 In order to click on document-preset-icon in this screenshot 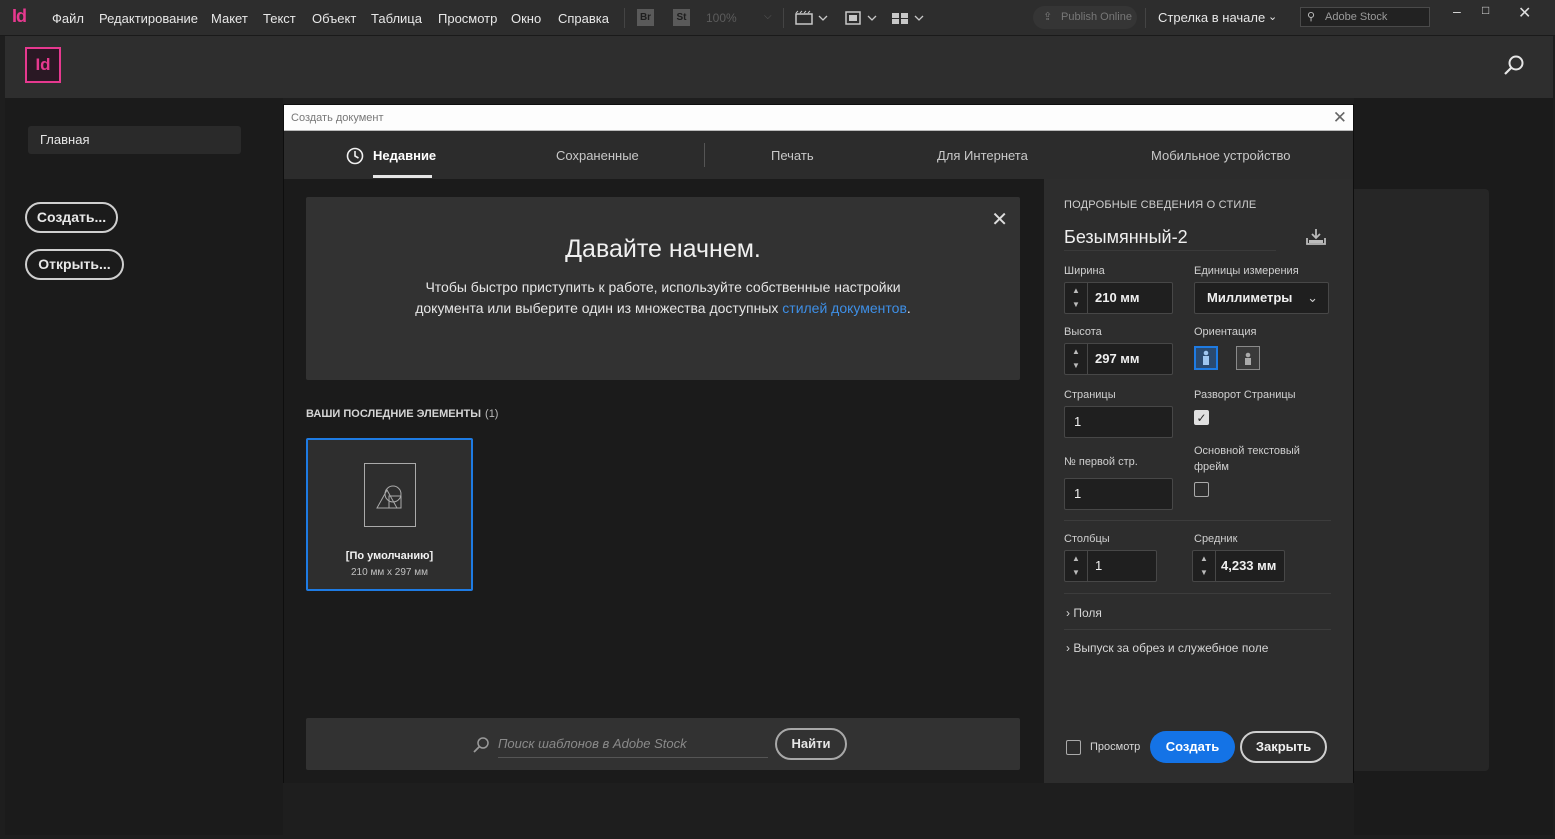, I will do `click(390, 495)`.